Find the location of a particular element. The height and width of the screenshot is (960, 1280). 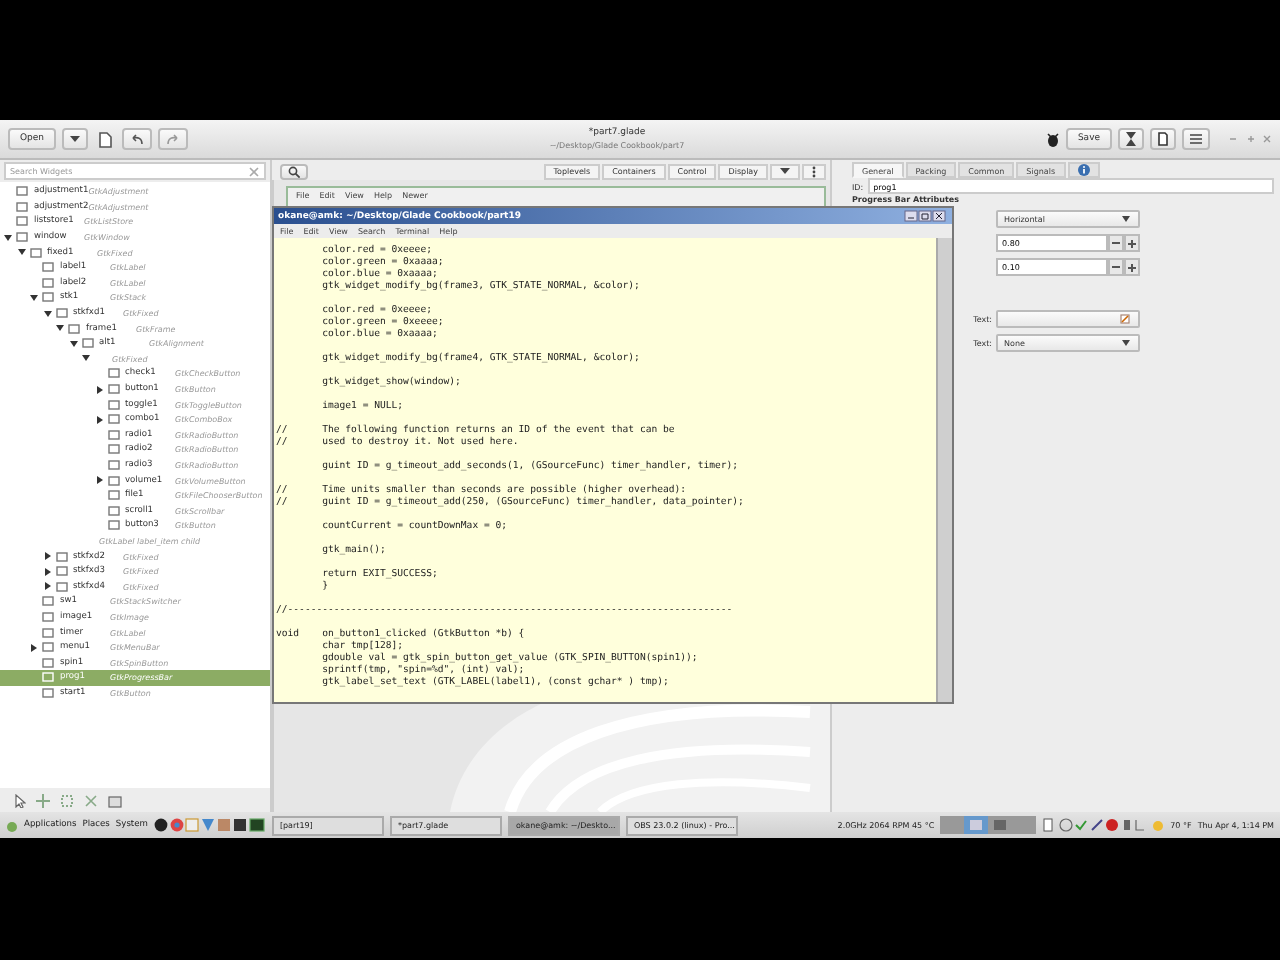

window-controls-icon is located at coordinates (926, 216).